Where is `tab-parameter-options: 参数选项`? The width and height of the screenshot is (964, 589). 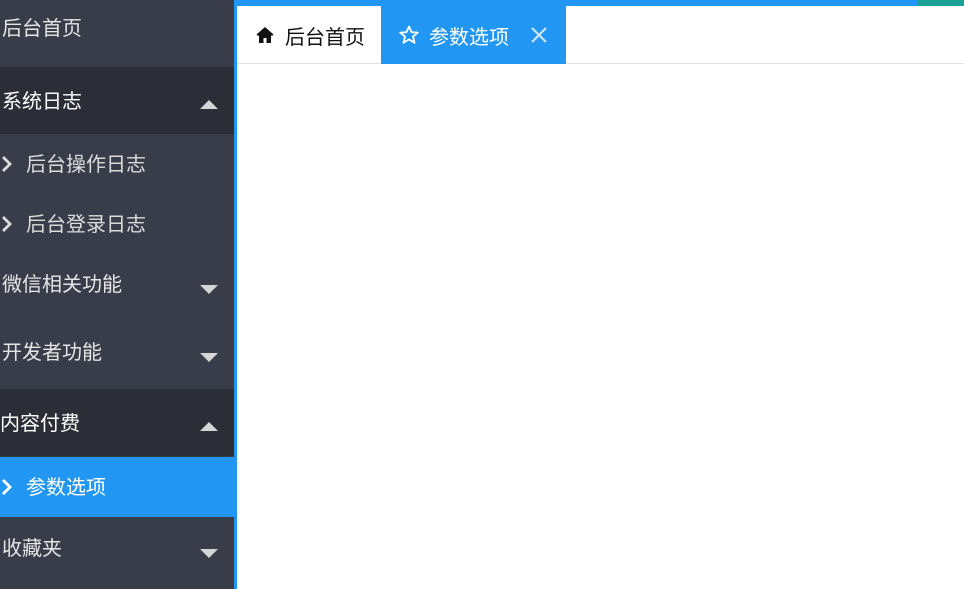 tab-parameter-options: 参数选项 is located at coordinates (473, 35).